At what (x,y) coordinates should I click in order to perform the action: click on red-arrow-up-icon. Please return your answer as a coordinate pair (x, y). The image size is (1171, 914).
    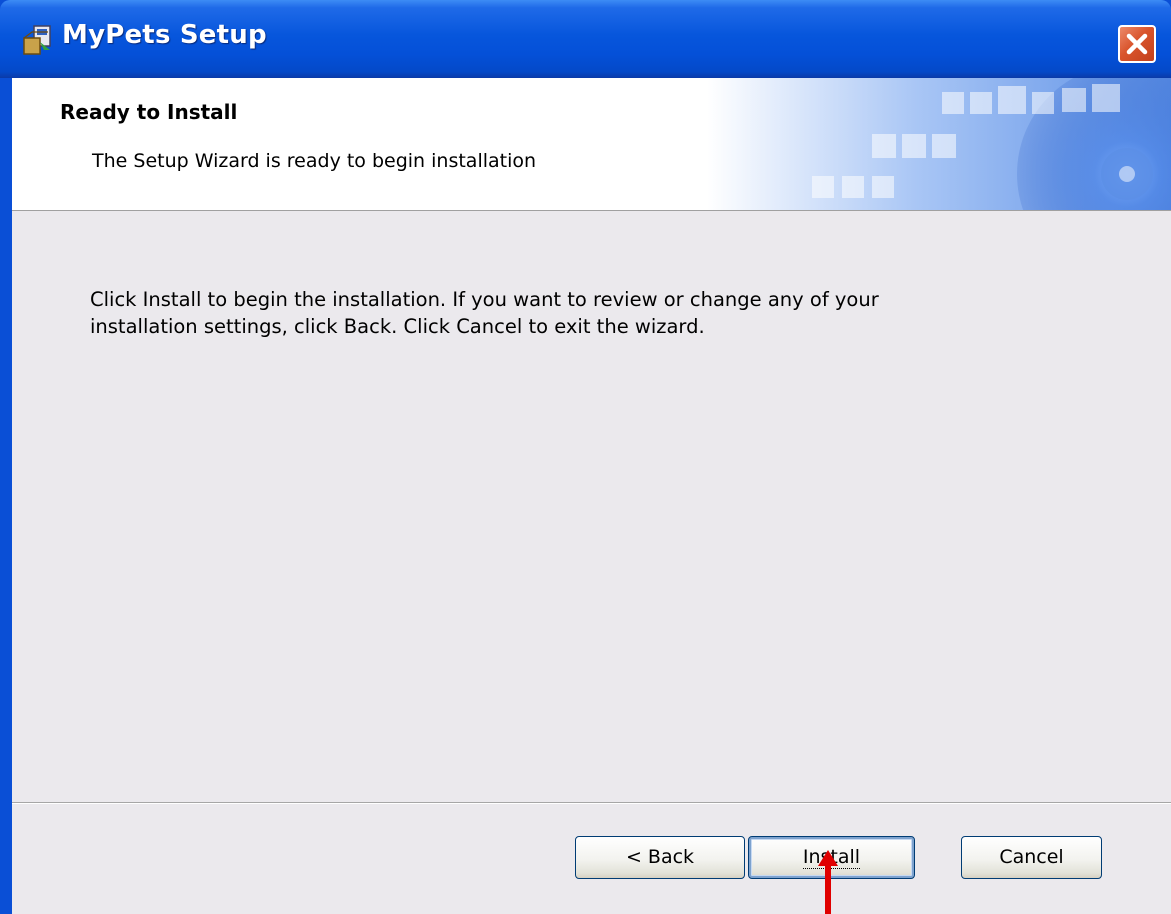
    Looking at the image, I should click on (828, 882).